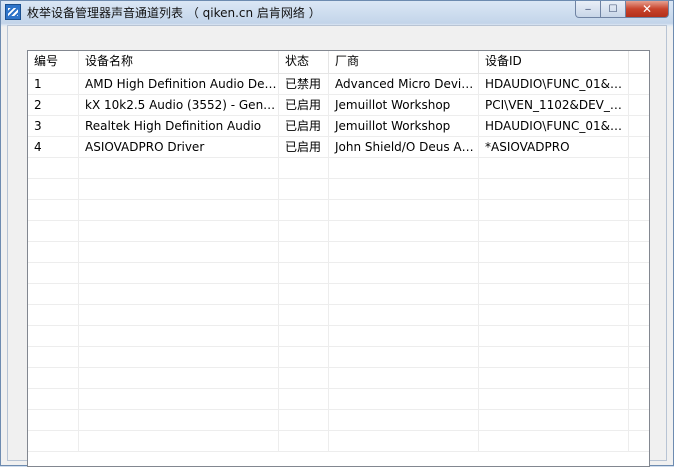  What do you see at coordinates (179, 147) in the screenshot?
I see `table-cell: ASIOVADPRO Driver` at bounding box center [179, 147].